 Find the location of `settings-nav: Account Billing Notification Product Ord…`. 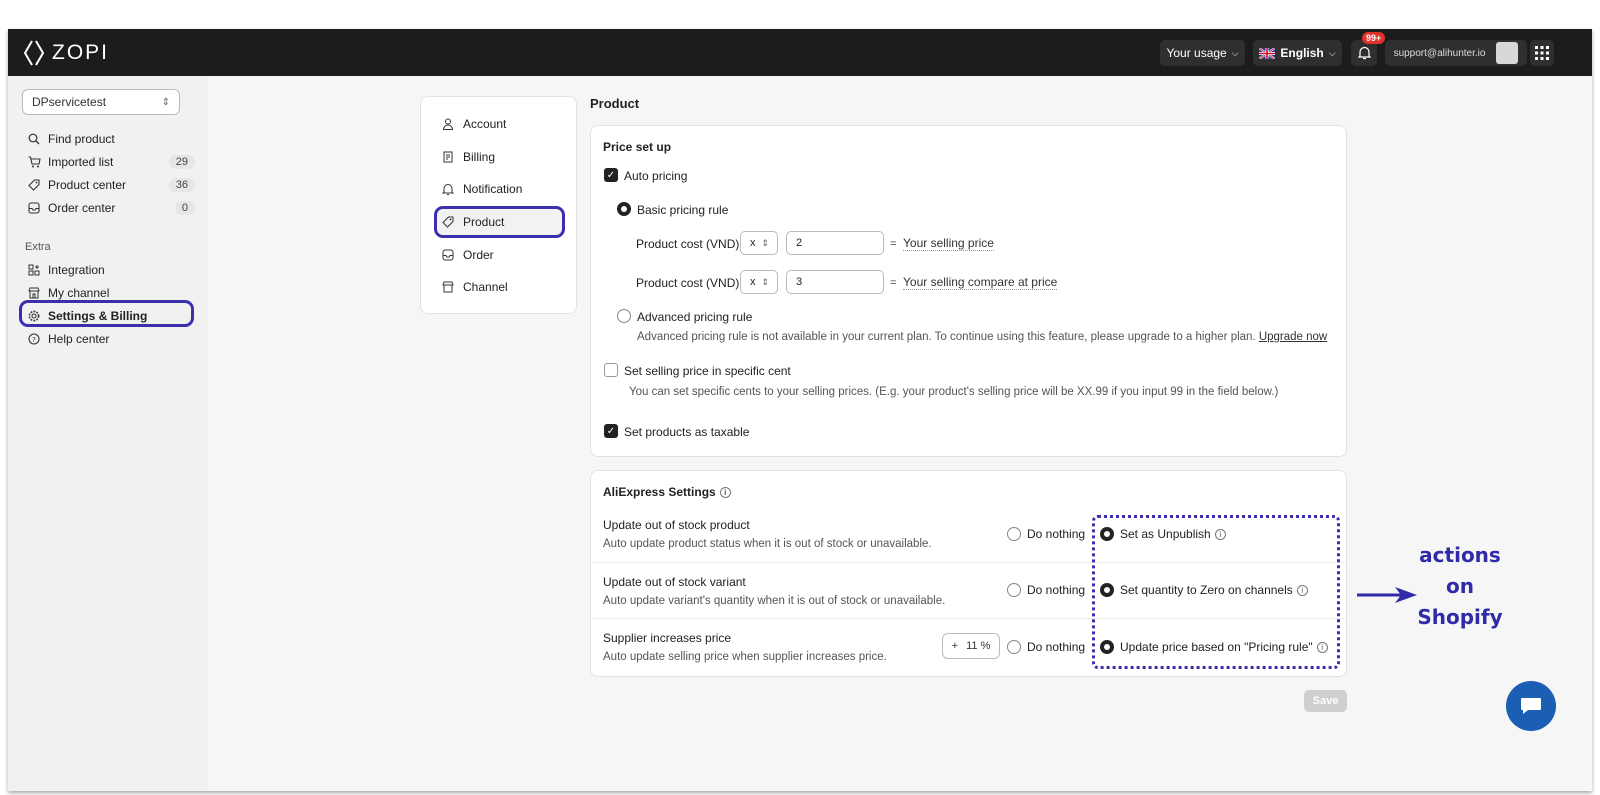

settings-nav: Account Billing Notification Product Ord… is located at coordinates (498, 205).